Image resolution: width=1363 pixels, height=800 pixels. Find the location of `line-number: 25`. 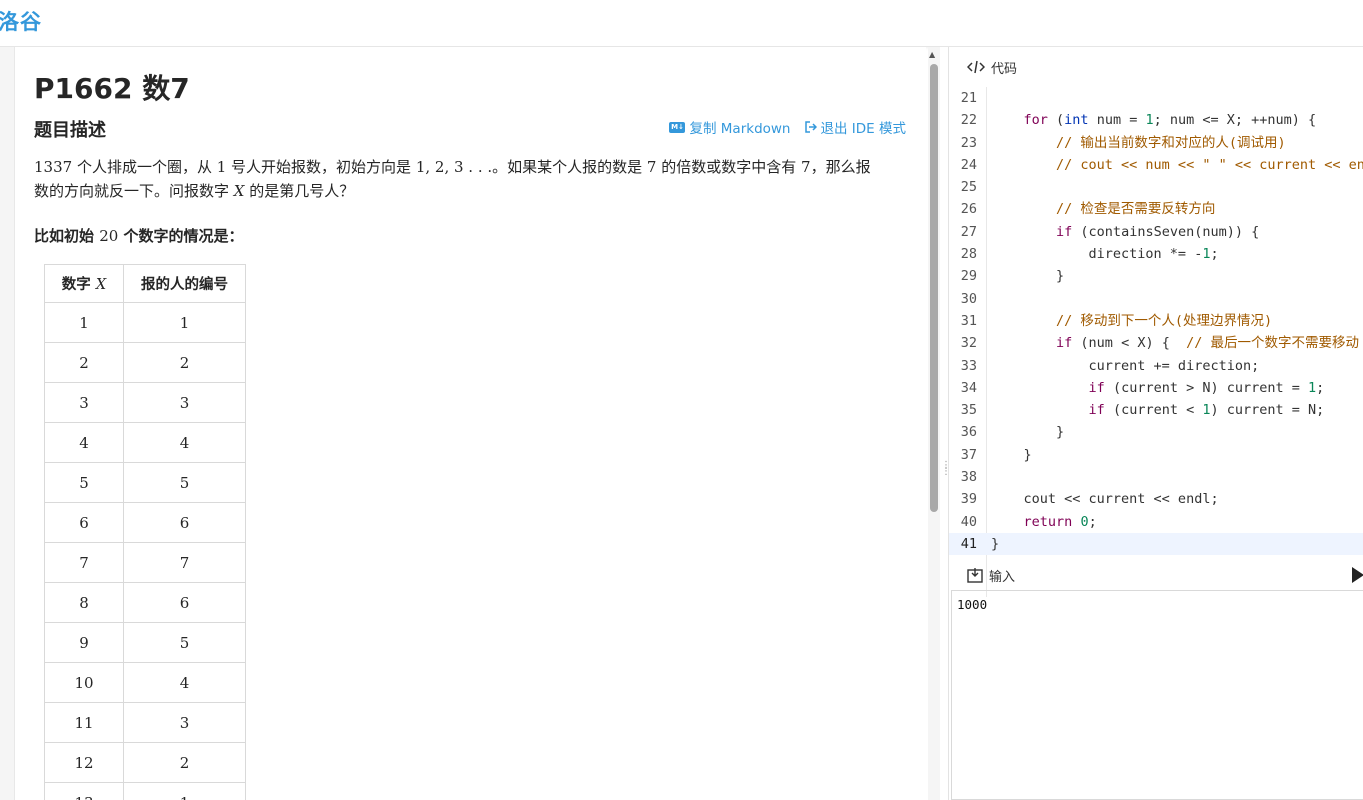

line-number: 25 is located at coordinates (968, 187).